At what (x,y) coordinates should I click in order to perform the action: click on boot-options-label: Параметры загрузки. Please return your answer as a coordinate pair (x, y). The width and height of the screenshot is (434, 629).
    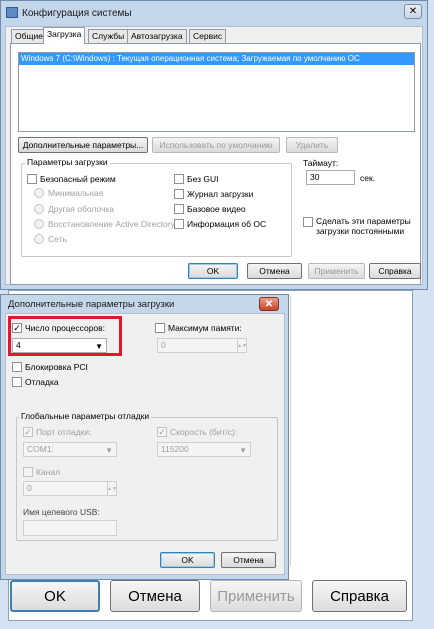
    Looking at the image, I should click on (67, 162).